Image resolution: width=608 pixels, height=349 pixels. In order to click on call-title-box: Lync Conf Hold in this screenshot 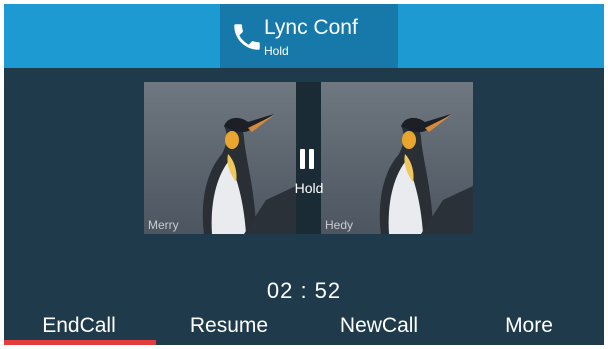, I will do `click(309, 36)`.